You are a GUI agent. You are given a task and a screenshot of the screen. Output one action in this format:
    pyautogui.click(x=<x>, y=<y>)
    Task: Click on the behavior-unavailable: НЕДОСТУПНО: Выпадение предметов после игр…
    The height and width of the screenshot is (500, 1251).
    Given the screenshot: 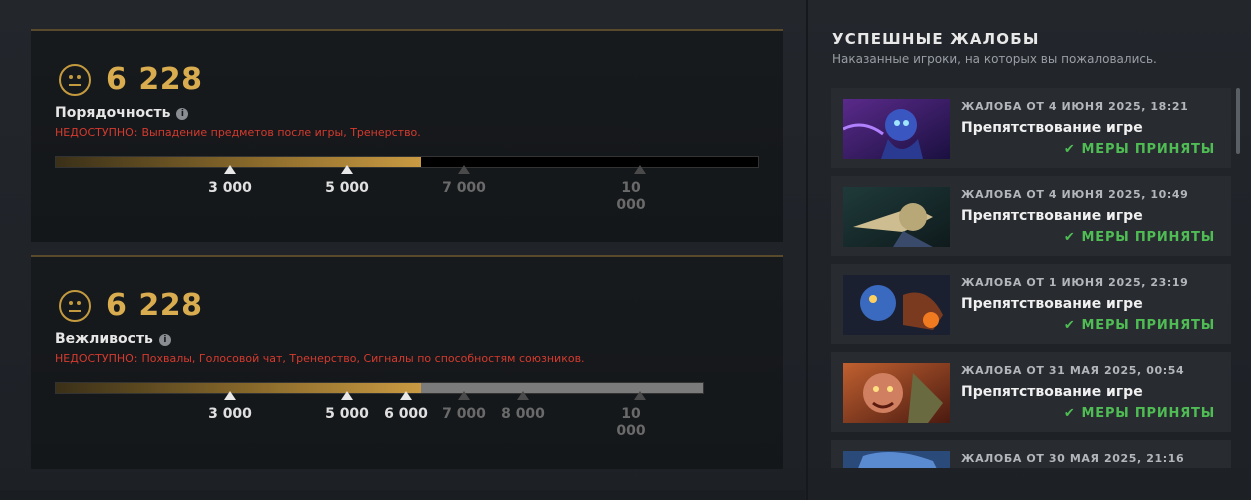 What is the action you would take?
    pyautogui.click(x=238, y=132)
    